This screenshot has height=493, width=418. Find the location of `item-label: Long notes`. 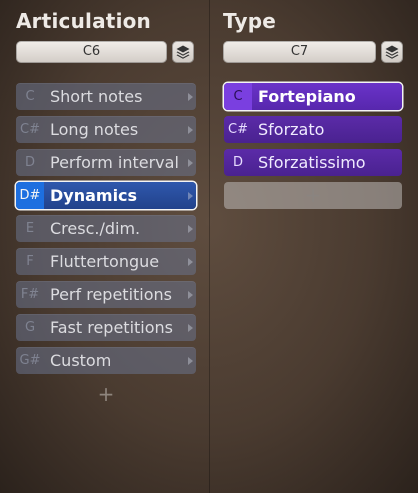

item-label: Long notes is located at coordinates (94, 129).